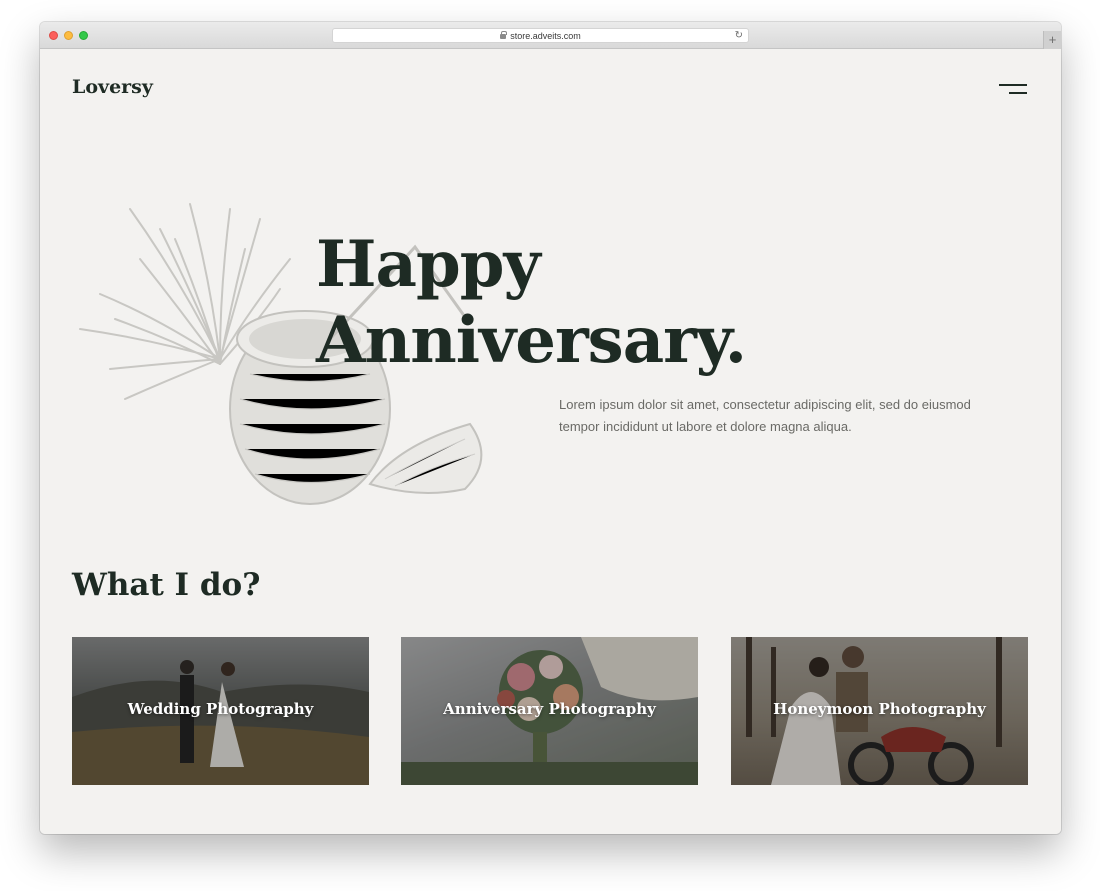 This screenshot has width=1100, height=891. Describe the element at coordinates (166, 585) in the screenshot. I see `services-title: What I do?` at that location.